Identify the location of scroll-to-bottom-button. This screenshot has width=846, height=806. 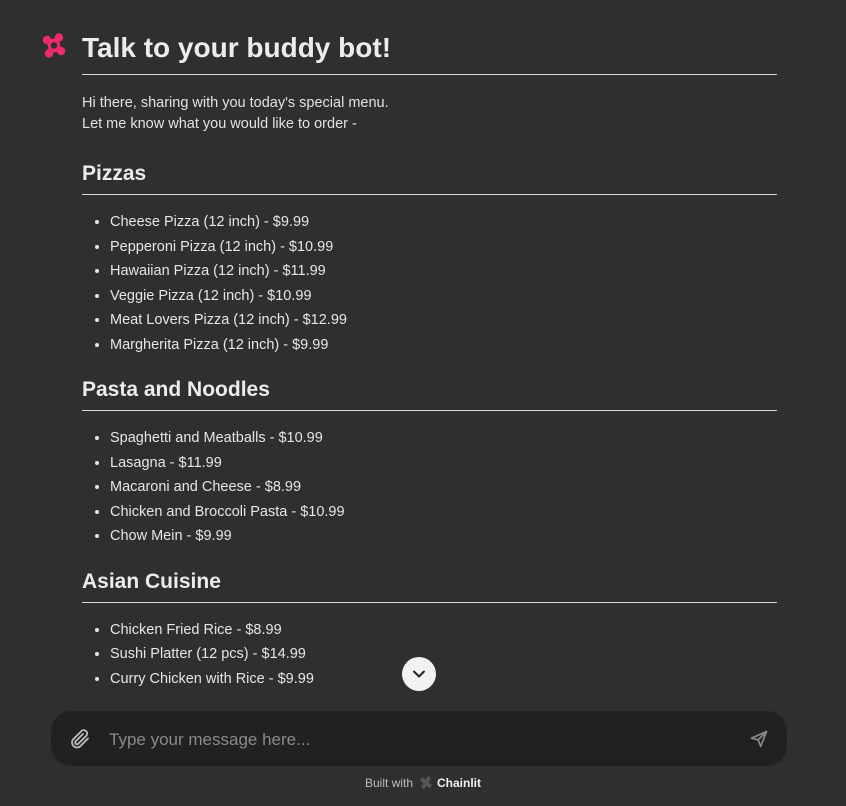
(419, 674).